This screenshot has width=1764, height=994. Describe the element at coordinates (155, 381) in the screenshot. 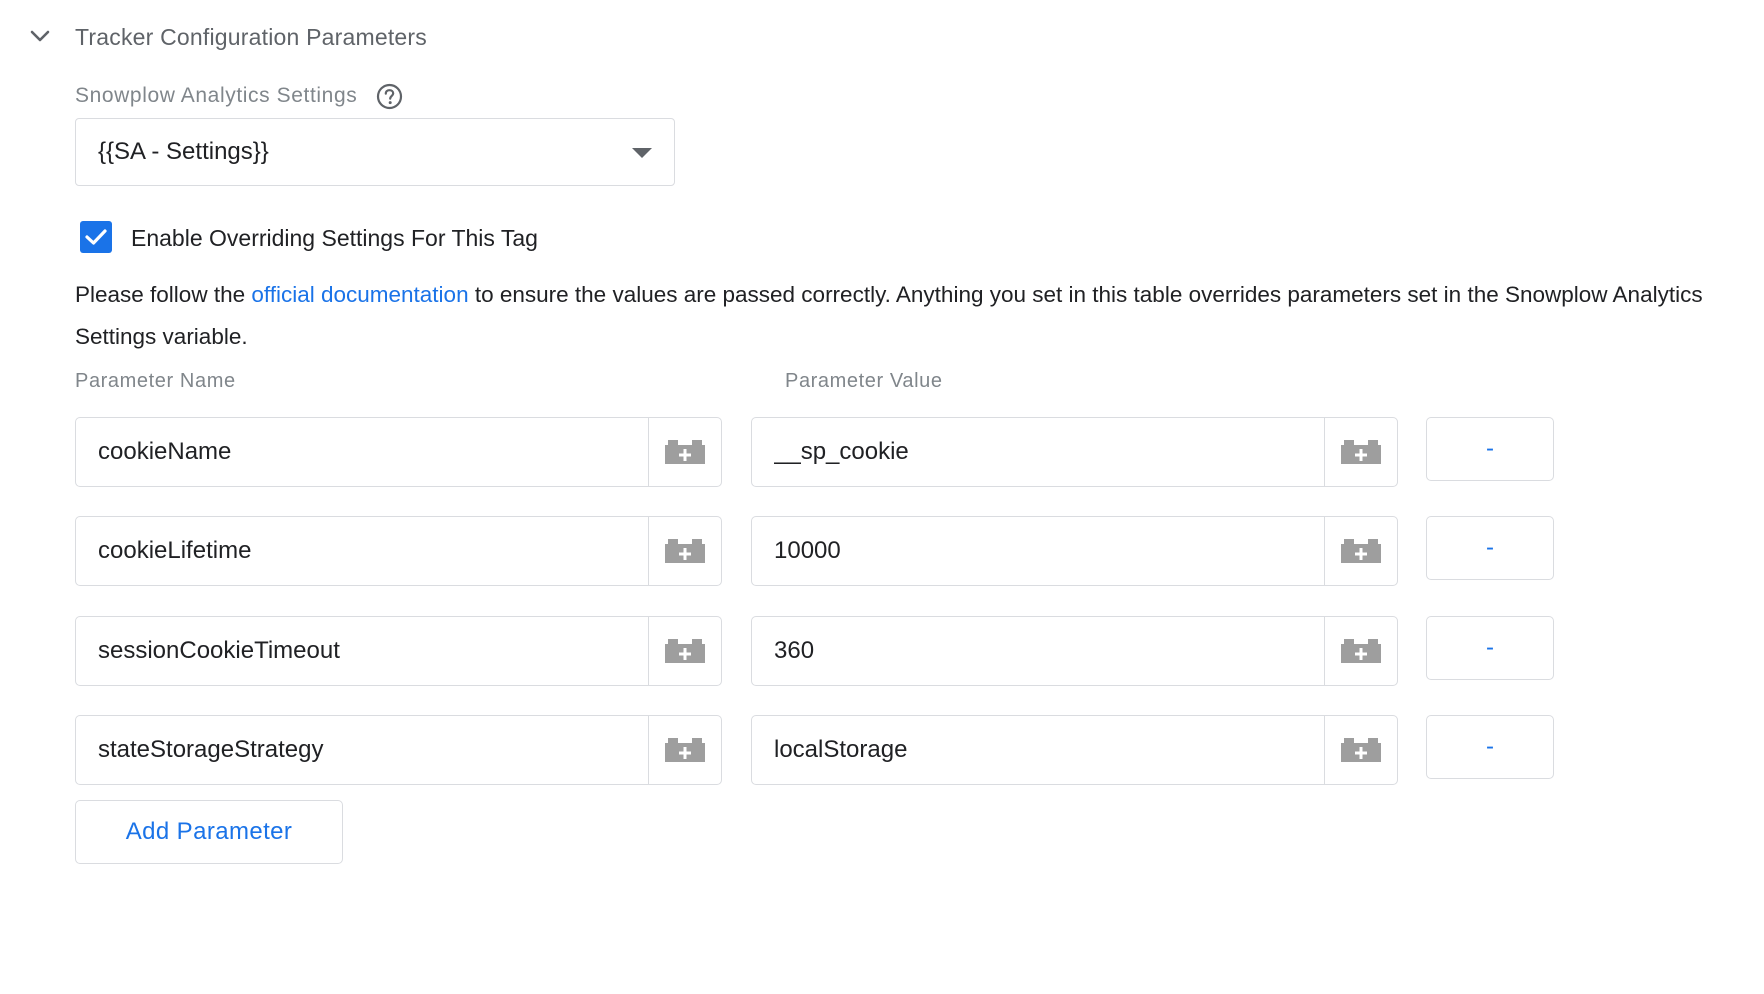

I see `parameter-name-header: Parameter Name` at that location.